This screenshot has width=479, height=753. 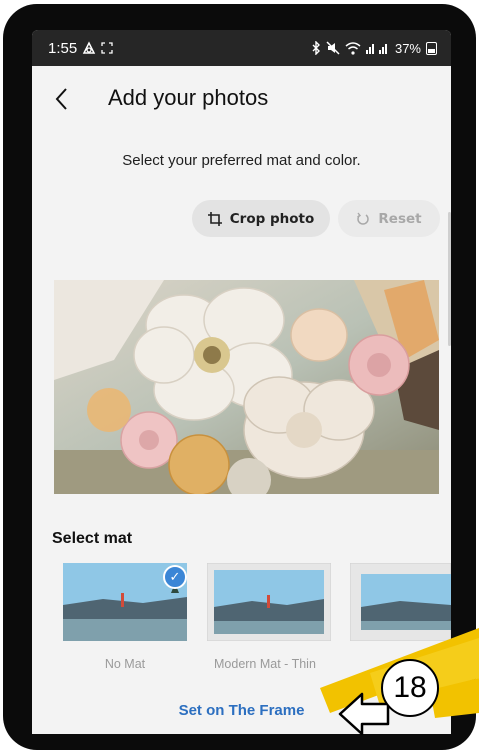 I want to click on alarm-icon, so click(x=89, y=47).